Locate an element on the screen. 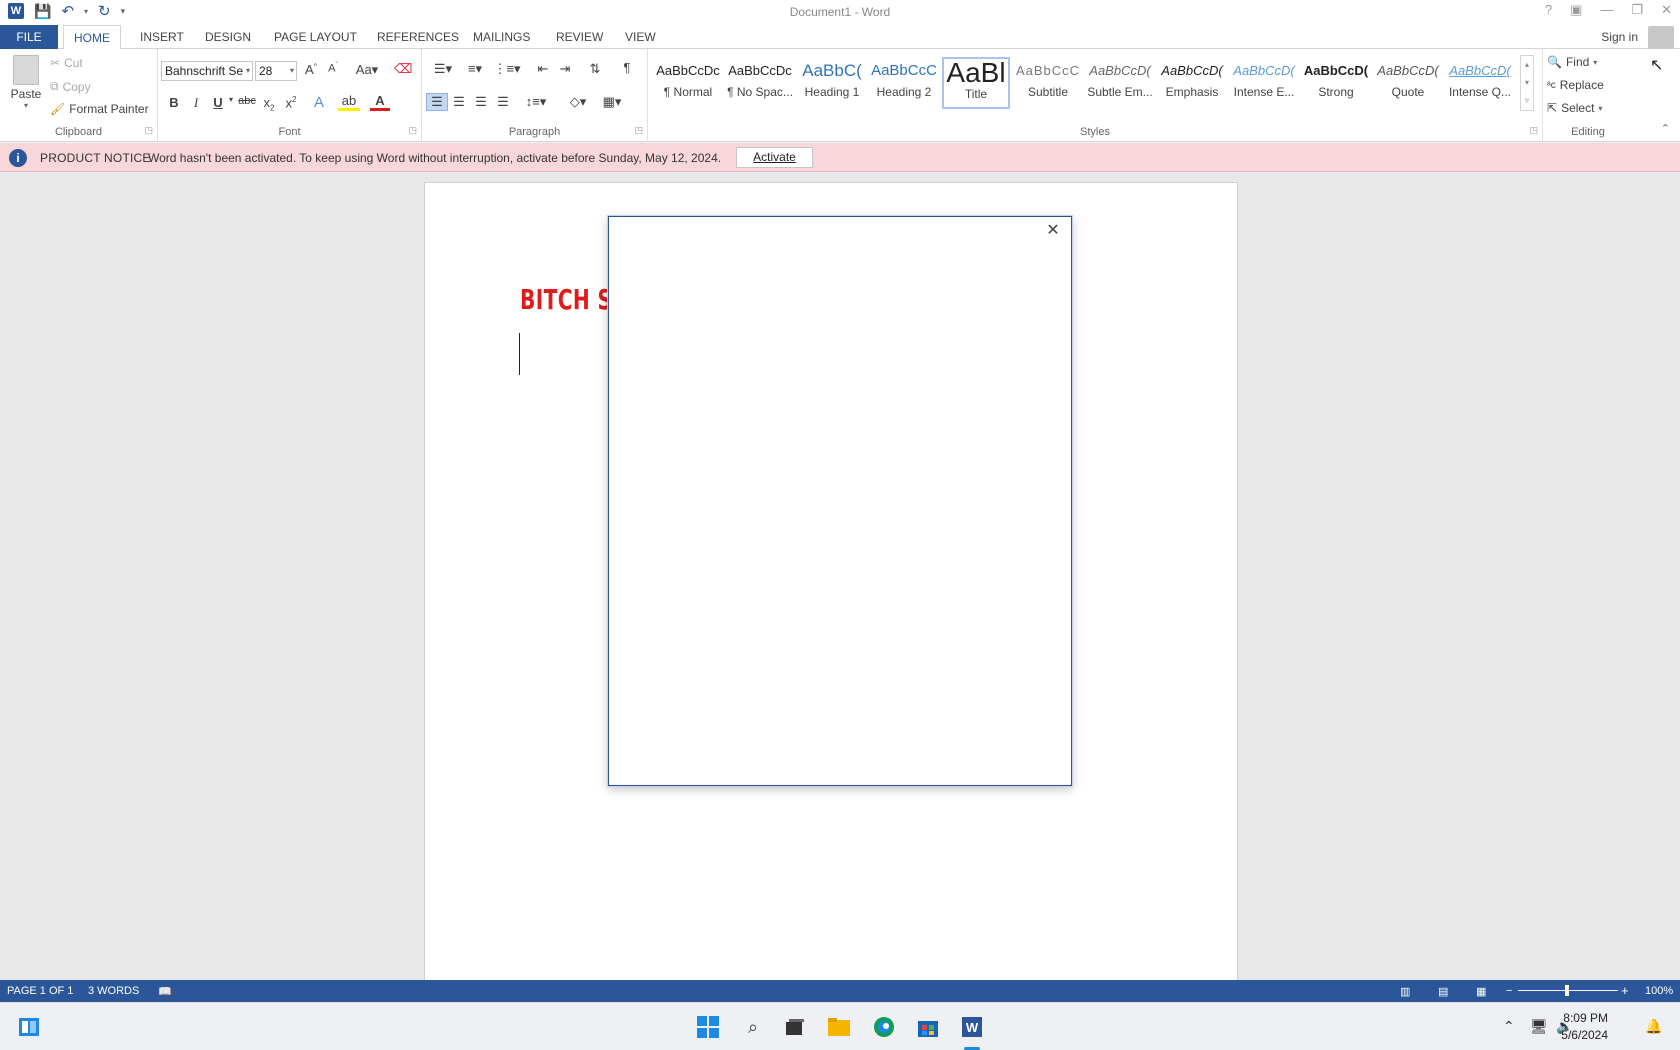 This screenshot has width=1680, height=1050. sign-in-link: Sign in is located at coordinates (1619, 37).